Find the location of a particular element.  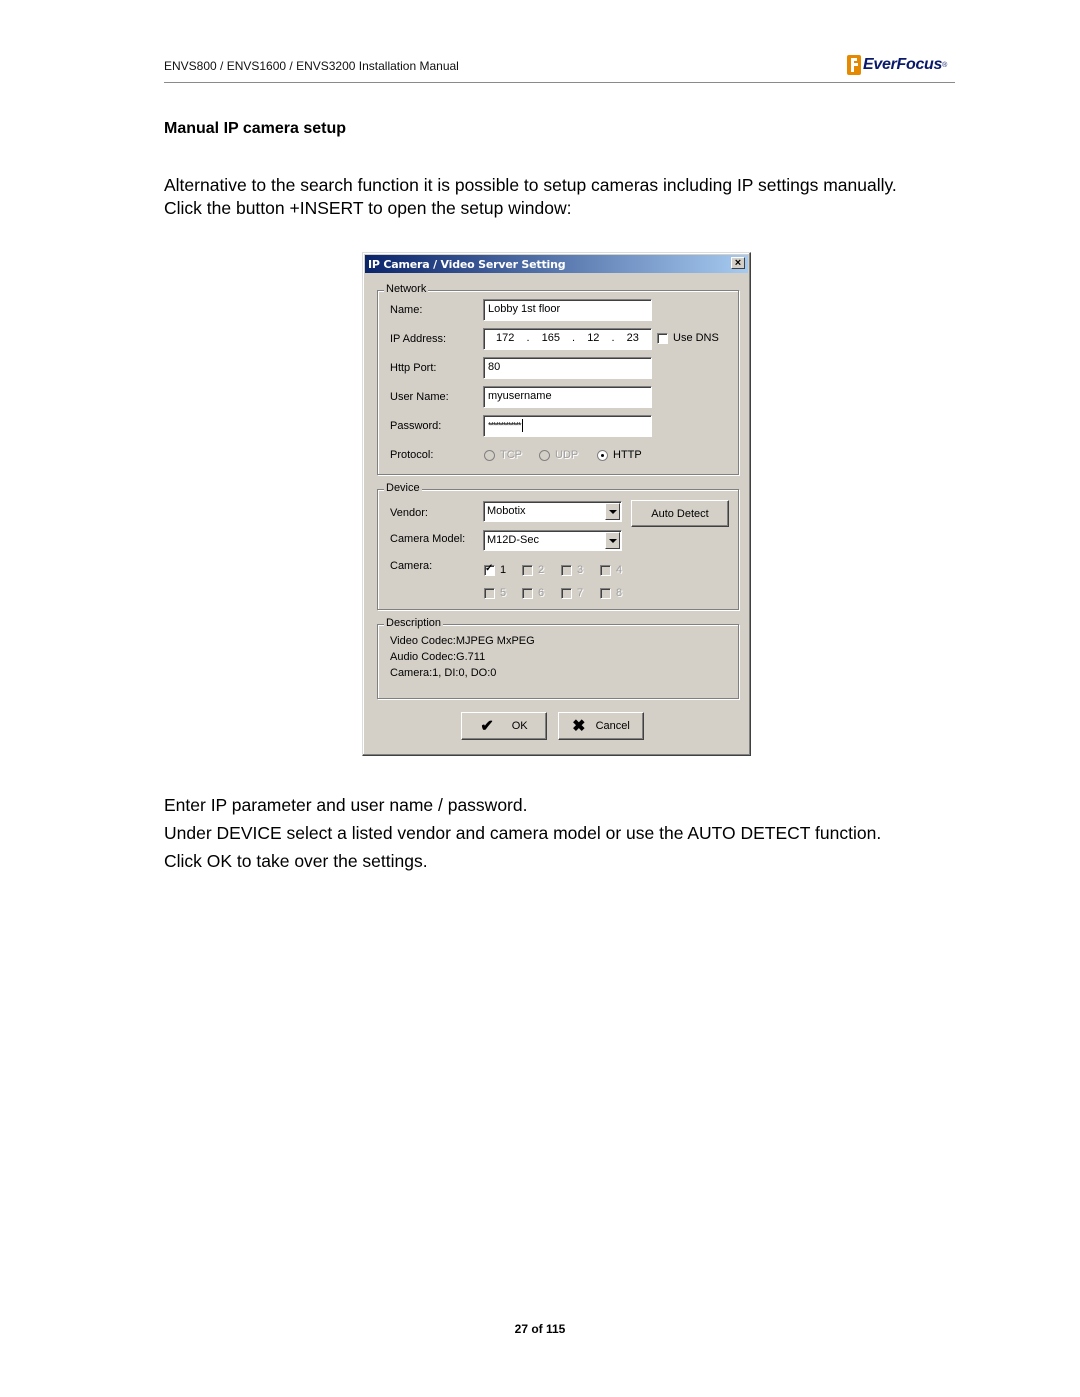

header-divider is located at coordinates (559, 82).